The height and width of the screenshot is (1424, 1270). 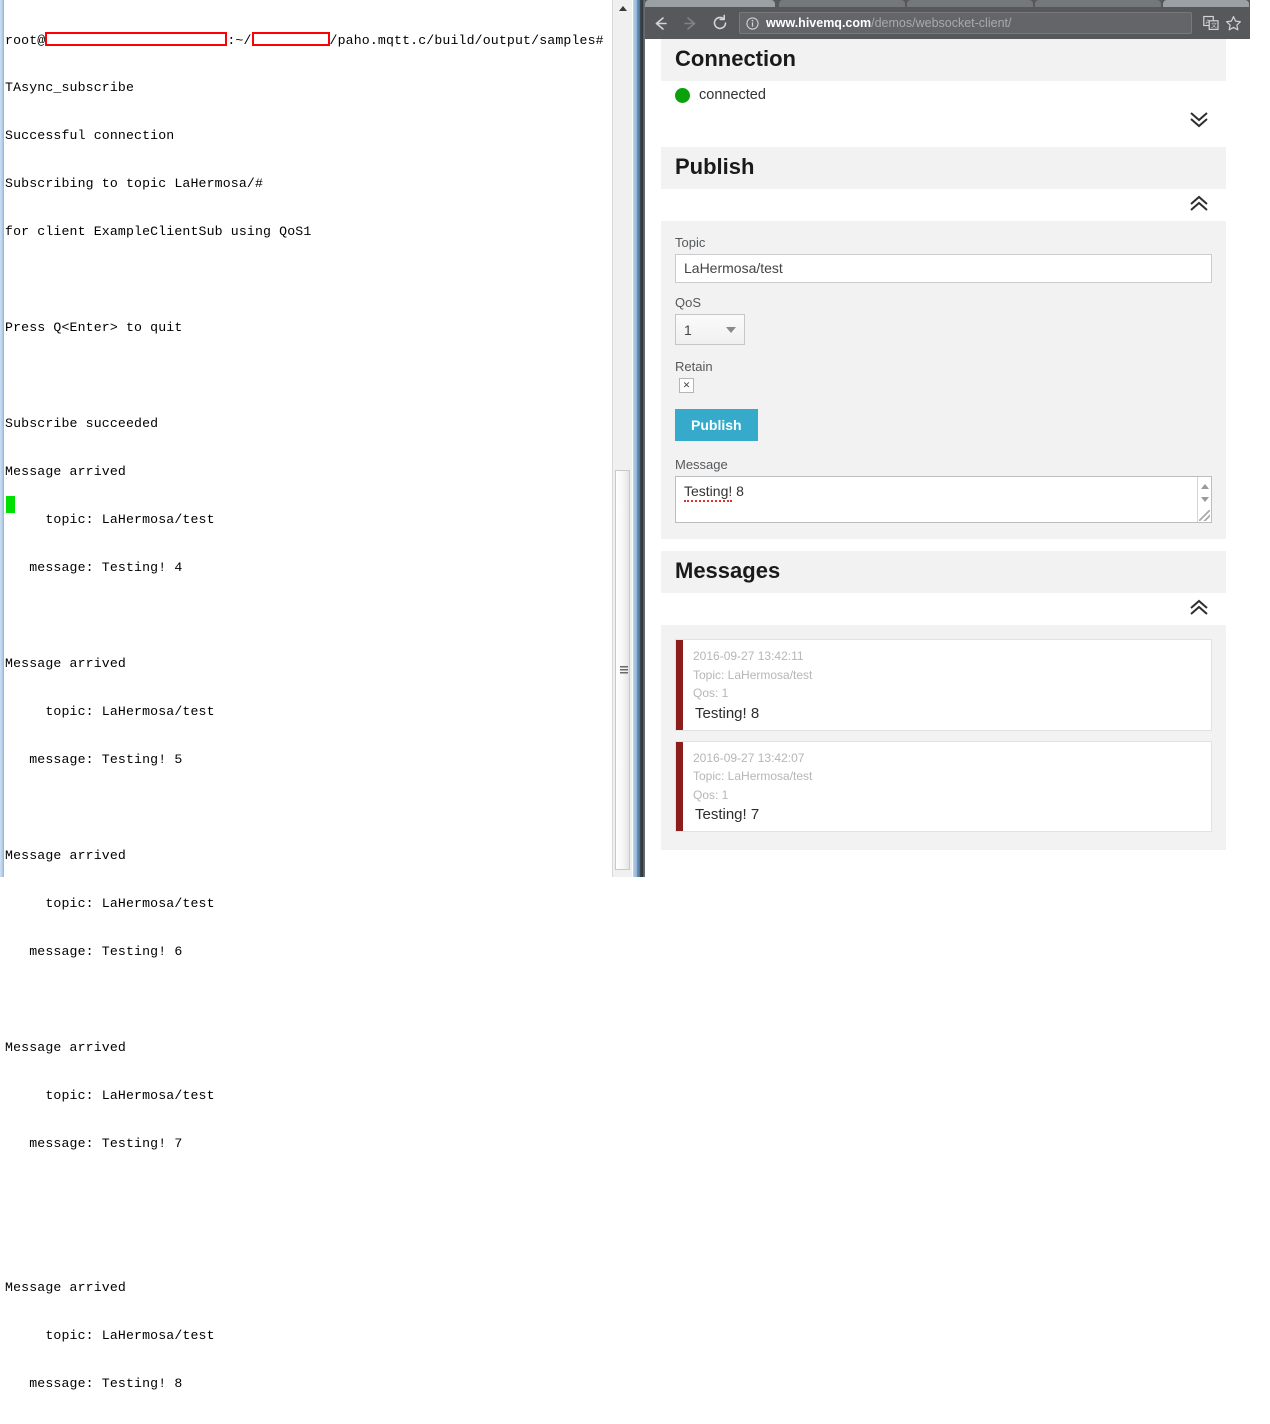 What do you see at coordinates (94, 327) in the screenshot?
I see `terminal-line: Press Q<Enter> to quit` at bounding box center [94, 327].